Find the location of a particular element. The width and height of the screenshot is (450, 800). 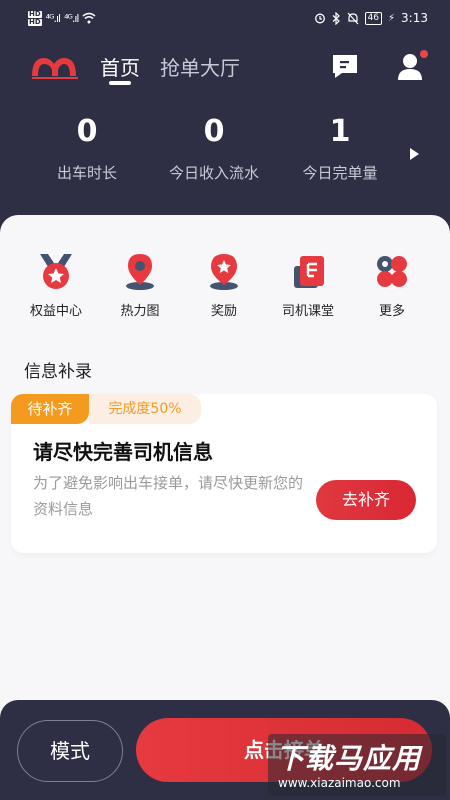

hd-indicator: HD HD is located at coordinates (35, 17).